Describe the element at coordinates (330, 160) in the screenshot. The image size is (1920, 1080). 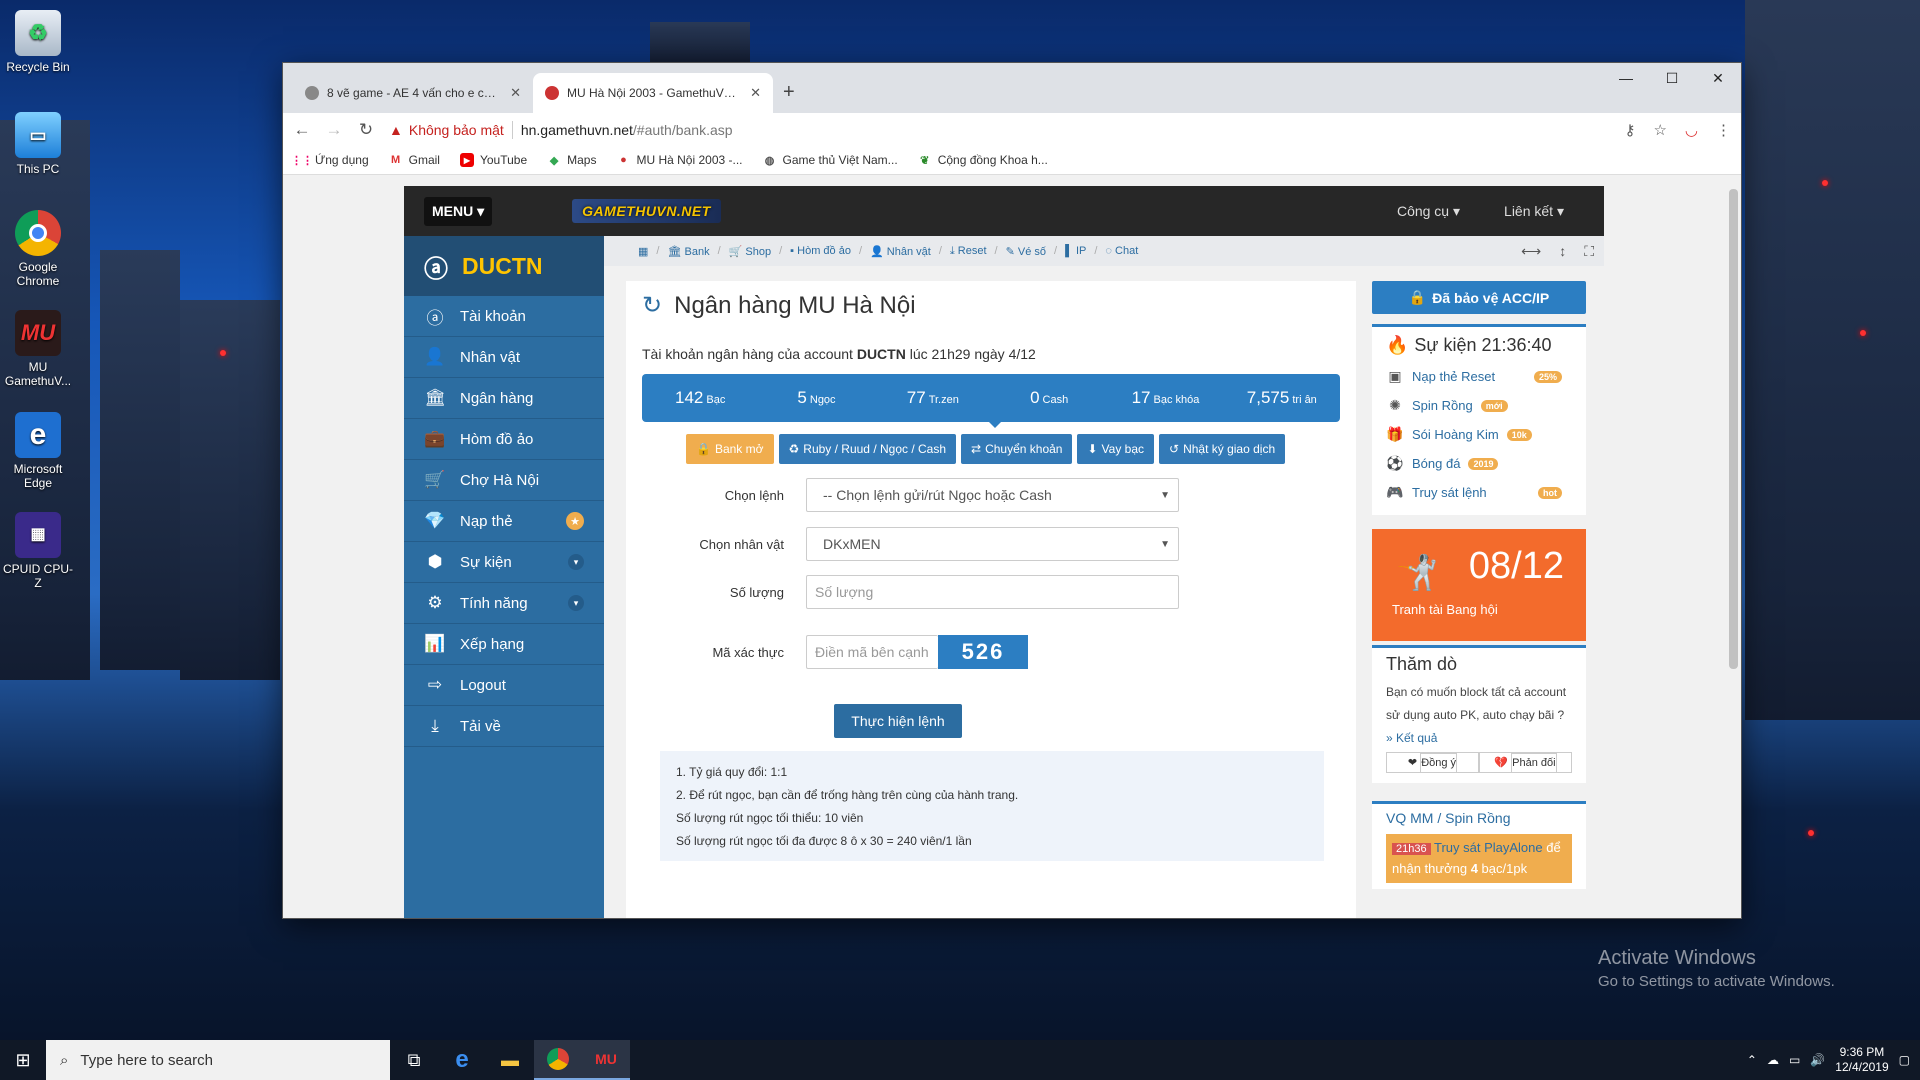
I see `bookmark-apps: ⋮⋮ Ứng dụng` at that location.